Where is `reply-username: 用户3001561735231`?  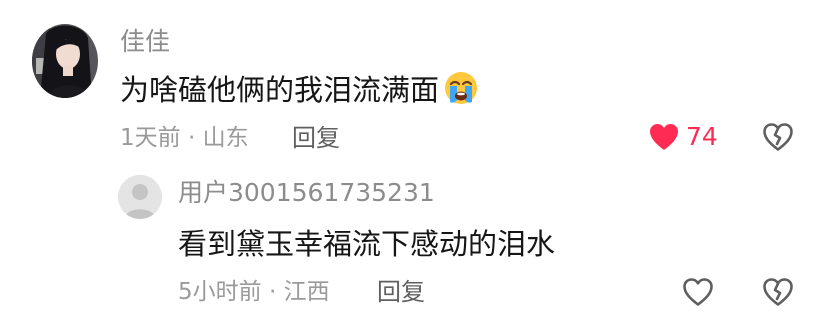 reply-username: 用户3001561735231 is located at coordinates (306, 193).